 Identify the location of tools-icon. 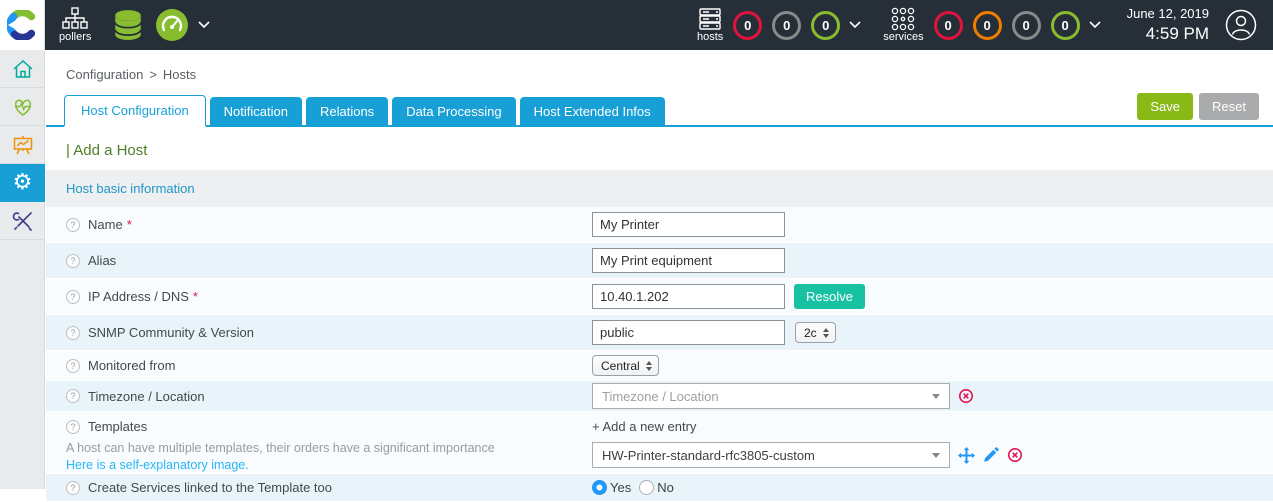
(22, 221).